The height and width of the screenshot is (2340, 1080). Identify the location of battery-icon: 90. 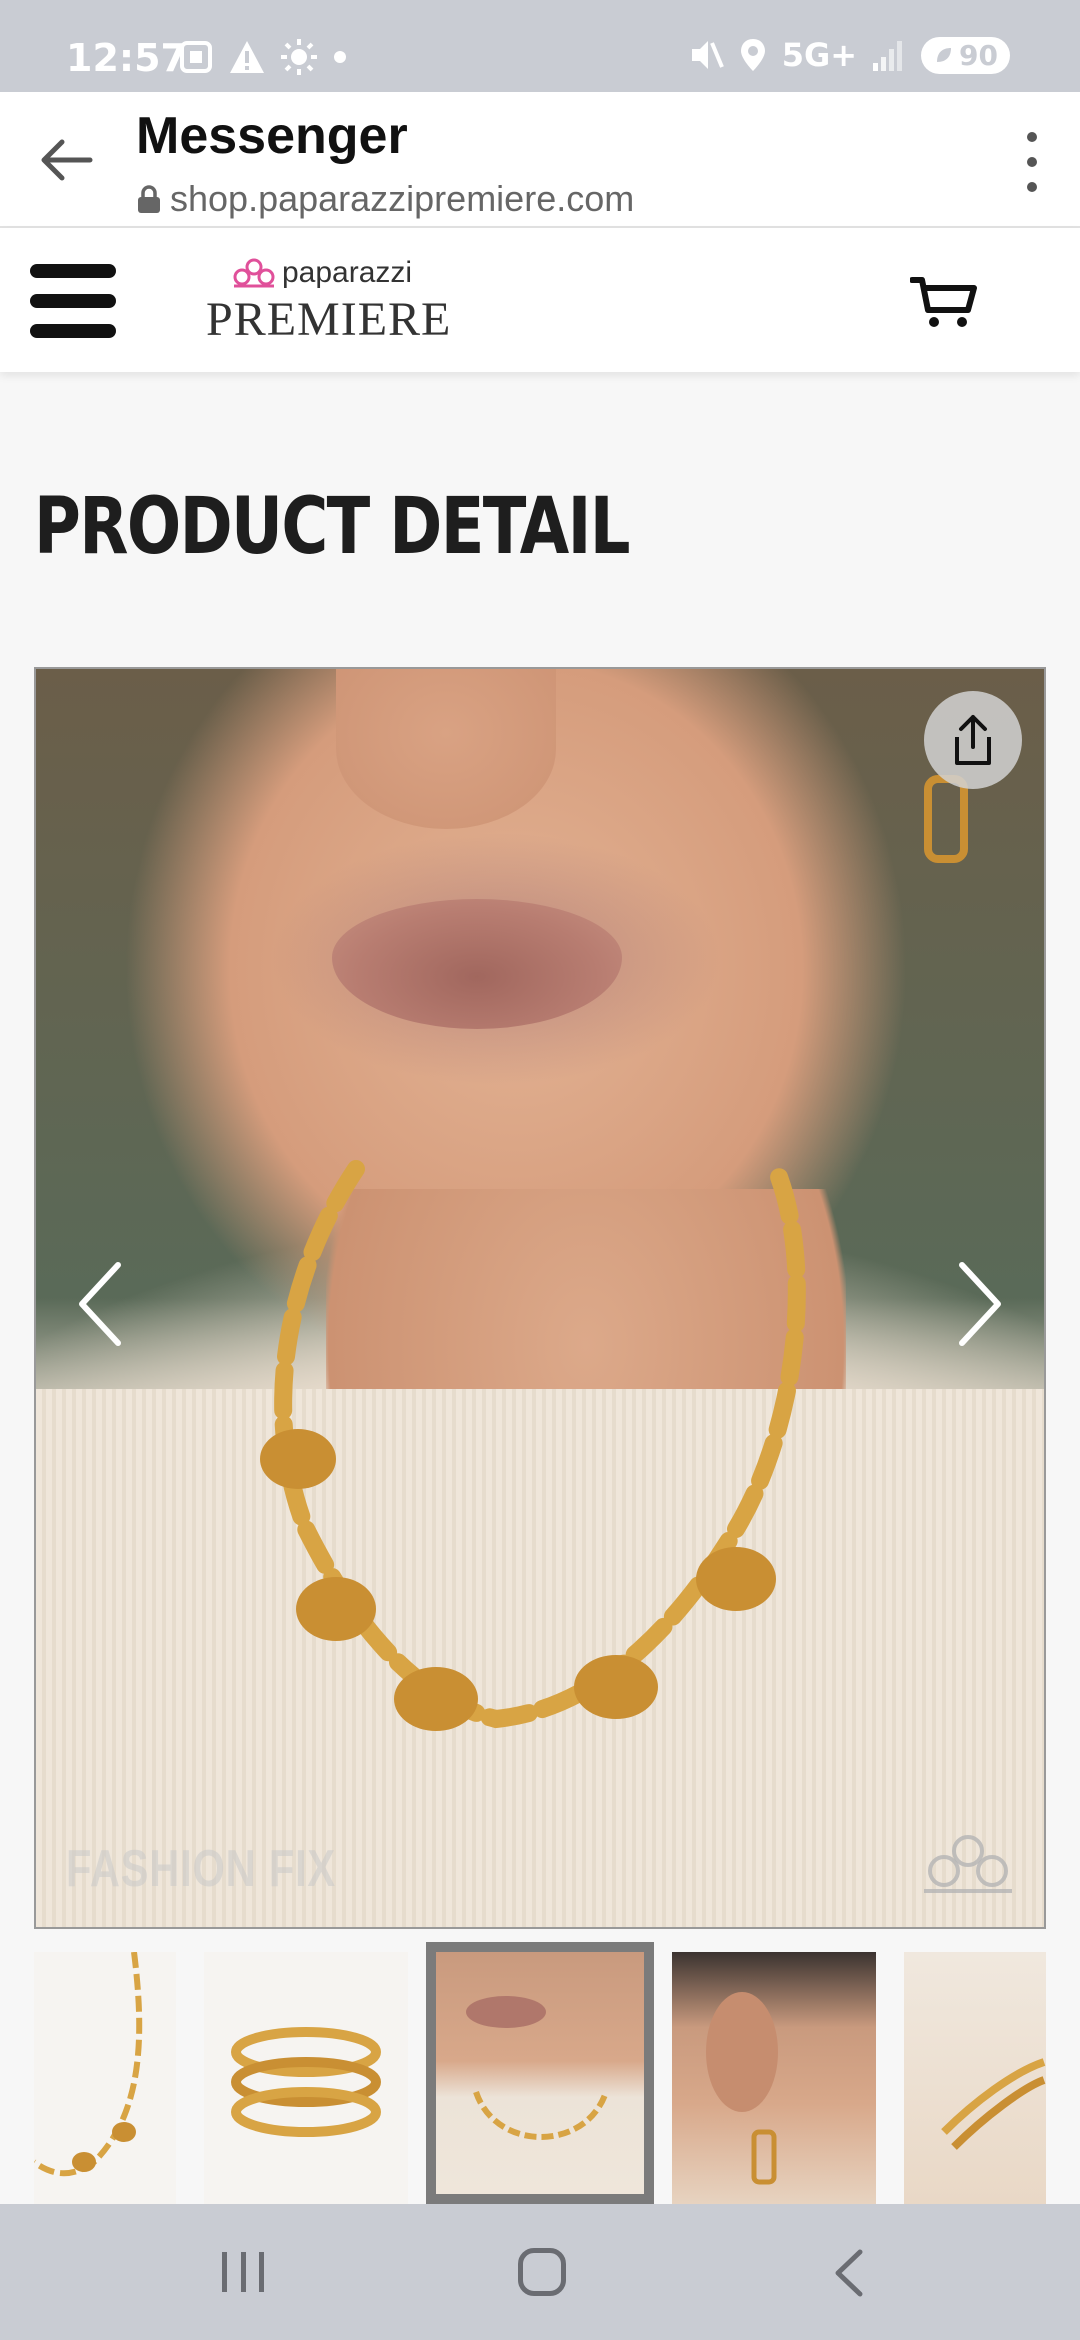
(965, 55).